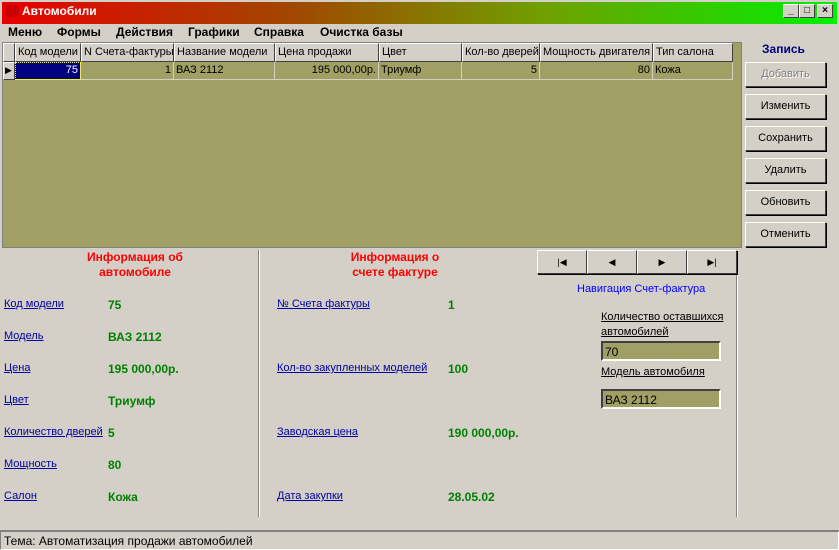  What do you see at coordinates (59, 11) in the screenshot?
I see `window-title: Автомобили` at bounding box center [59, 11].